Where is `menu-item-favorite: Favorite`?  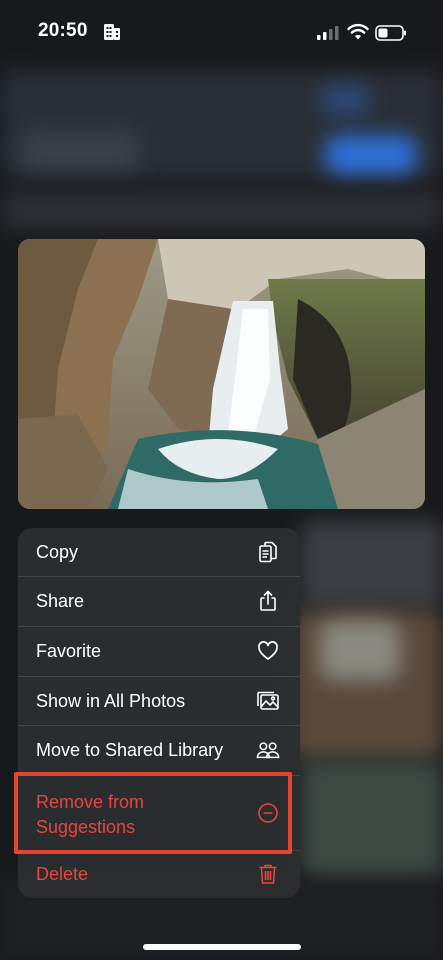 menu-item-favorite: Favorite is located at coordinates (159, 652).